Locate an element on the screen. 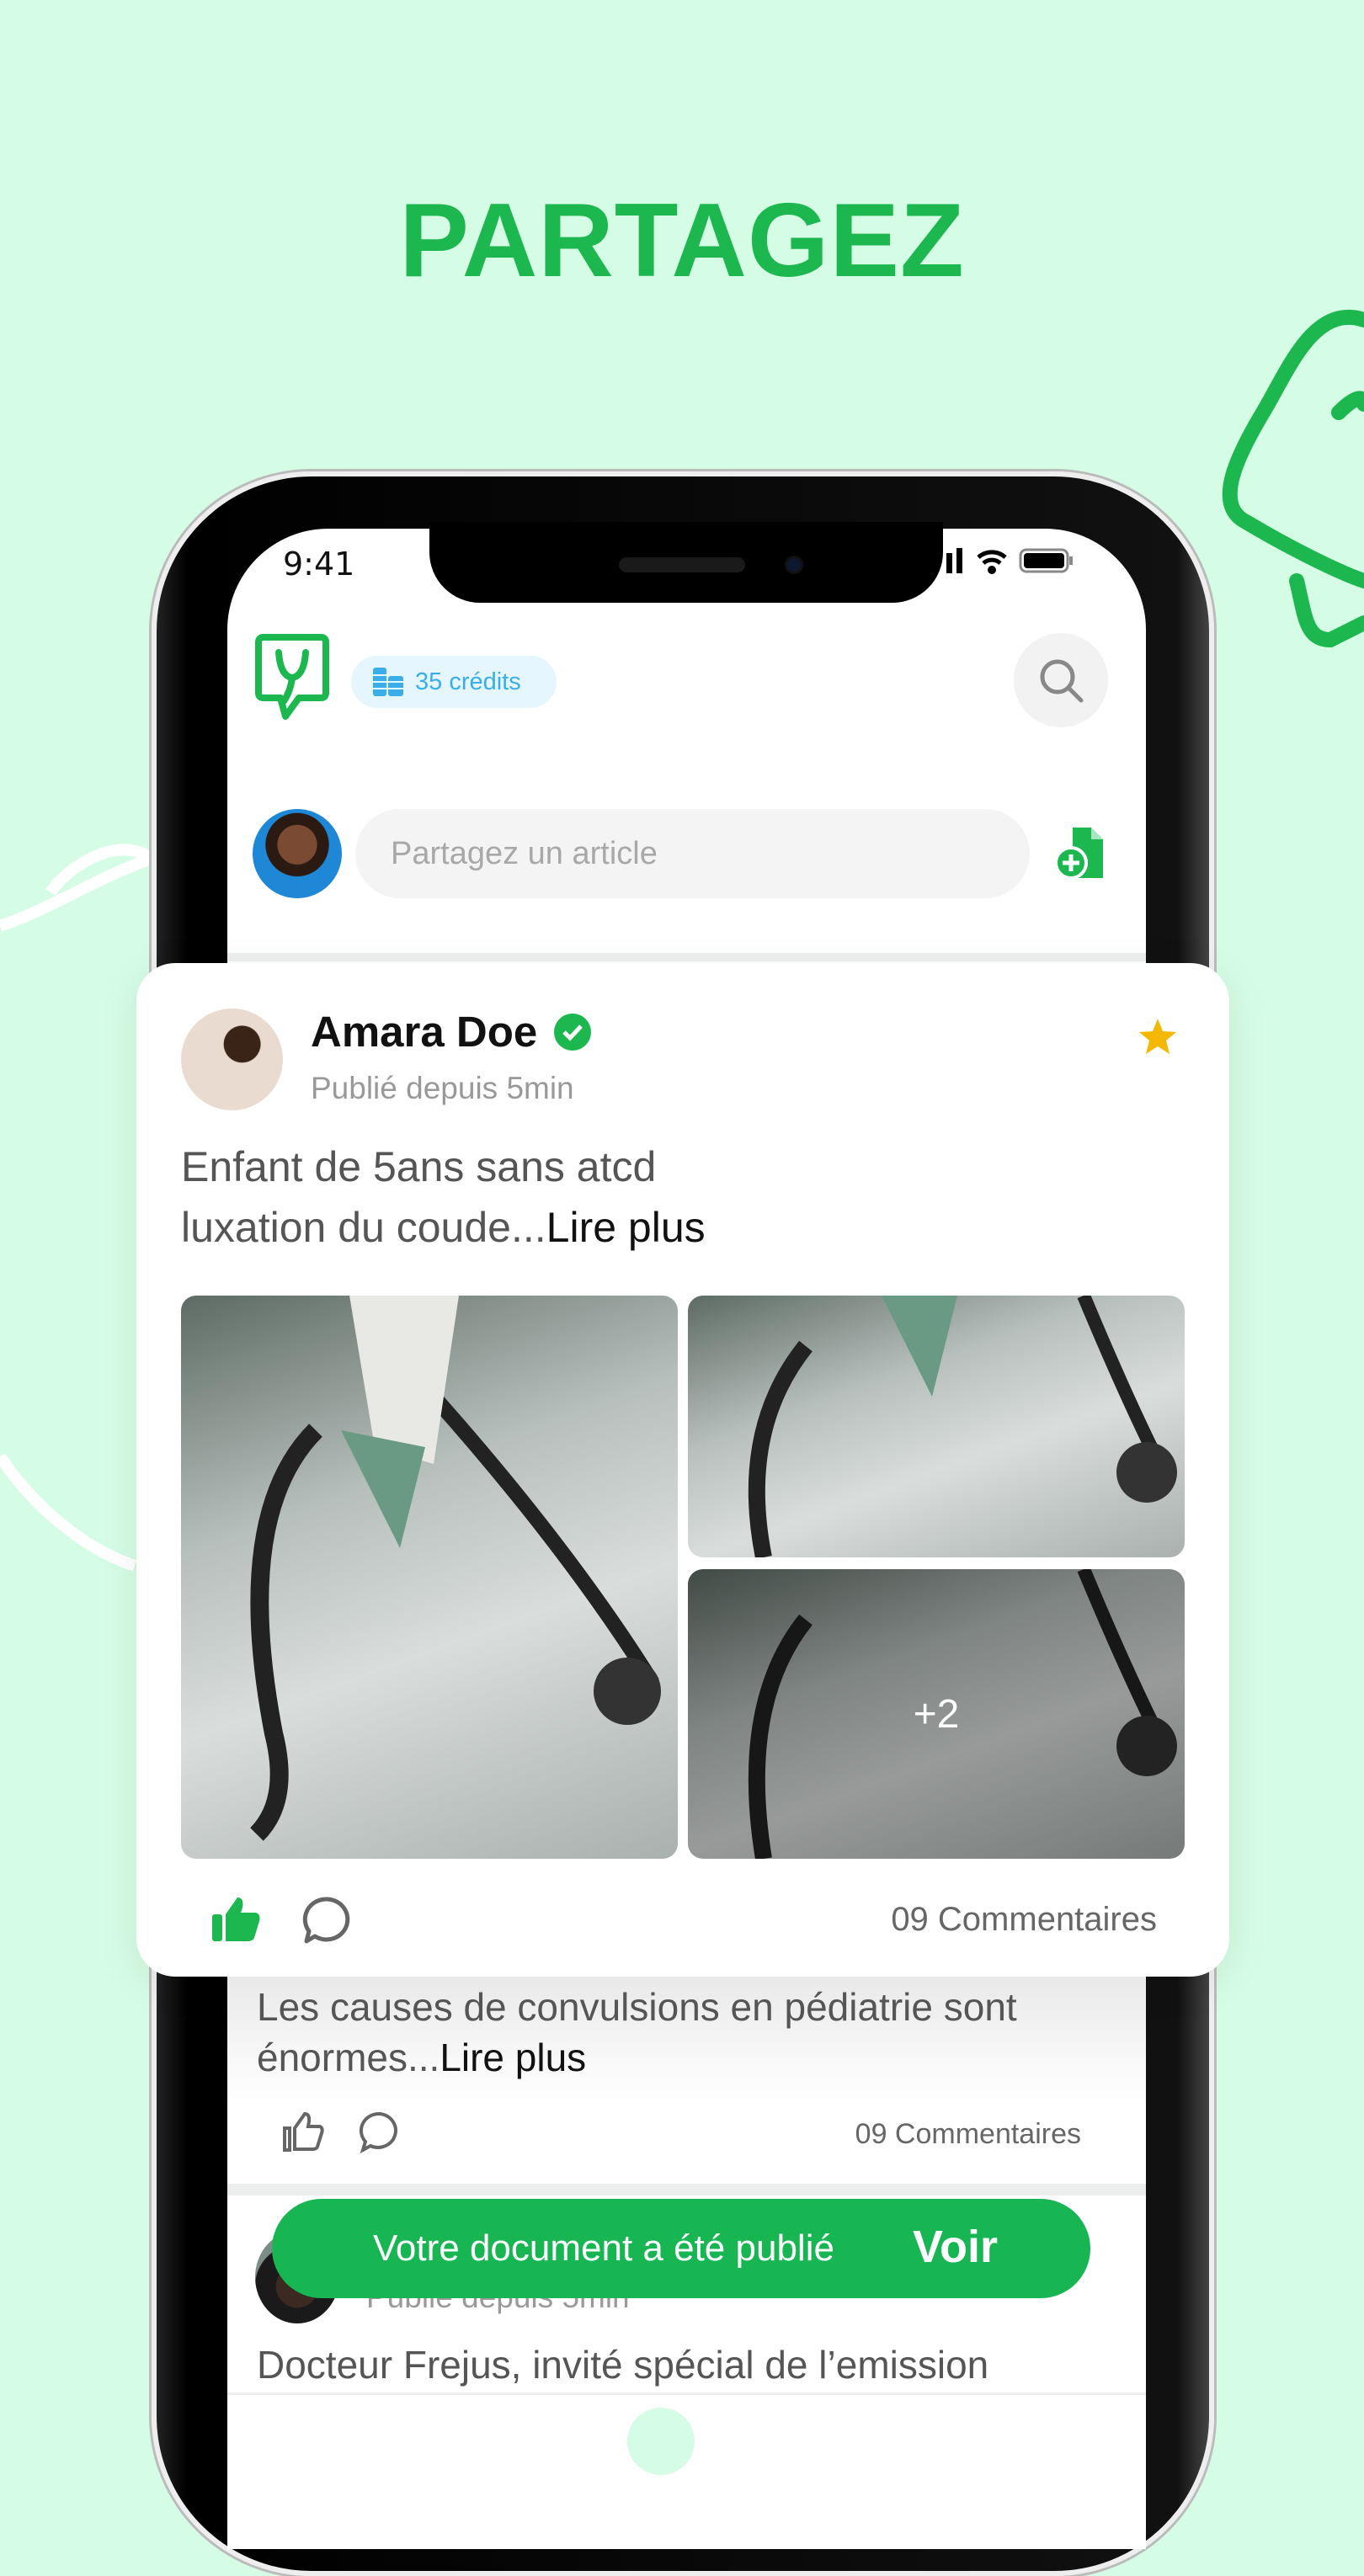  share-article-input: Partagez un article is located at coordinates (692, 854).